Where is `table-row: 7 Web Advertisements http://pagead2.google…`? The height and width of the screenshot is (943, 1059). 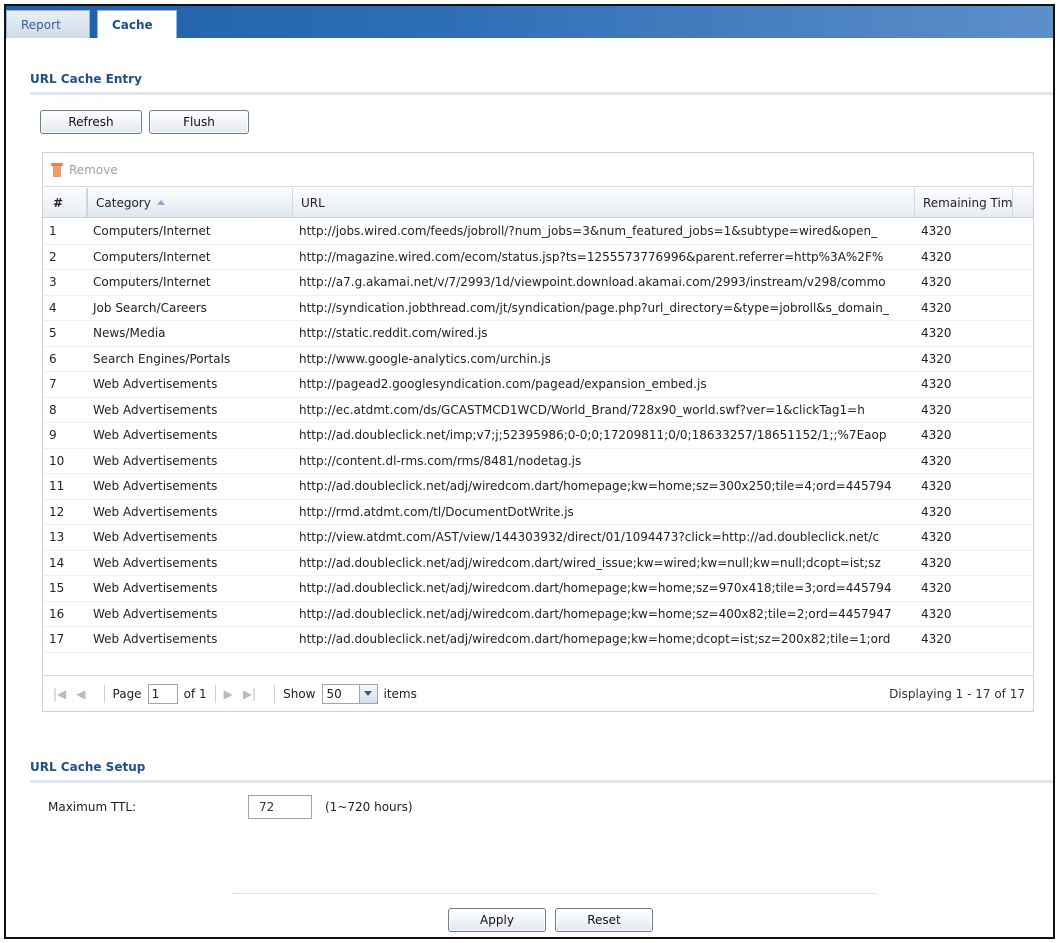 table-row: 7 Web Advertisements http://pagead2.google… is located at coordinates (538, 385).